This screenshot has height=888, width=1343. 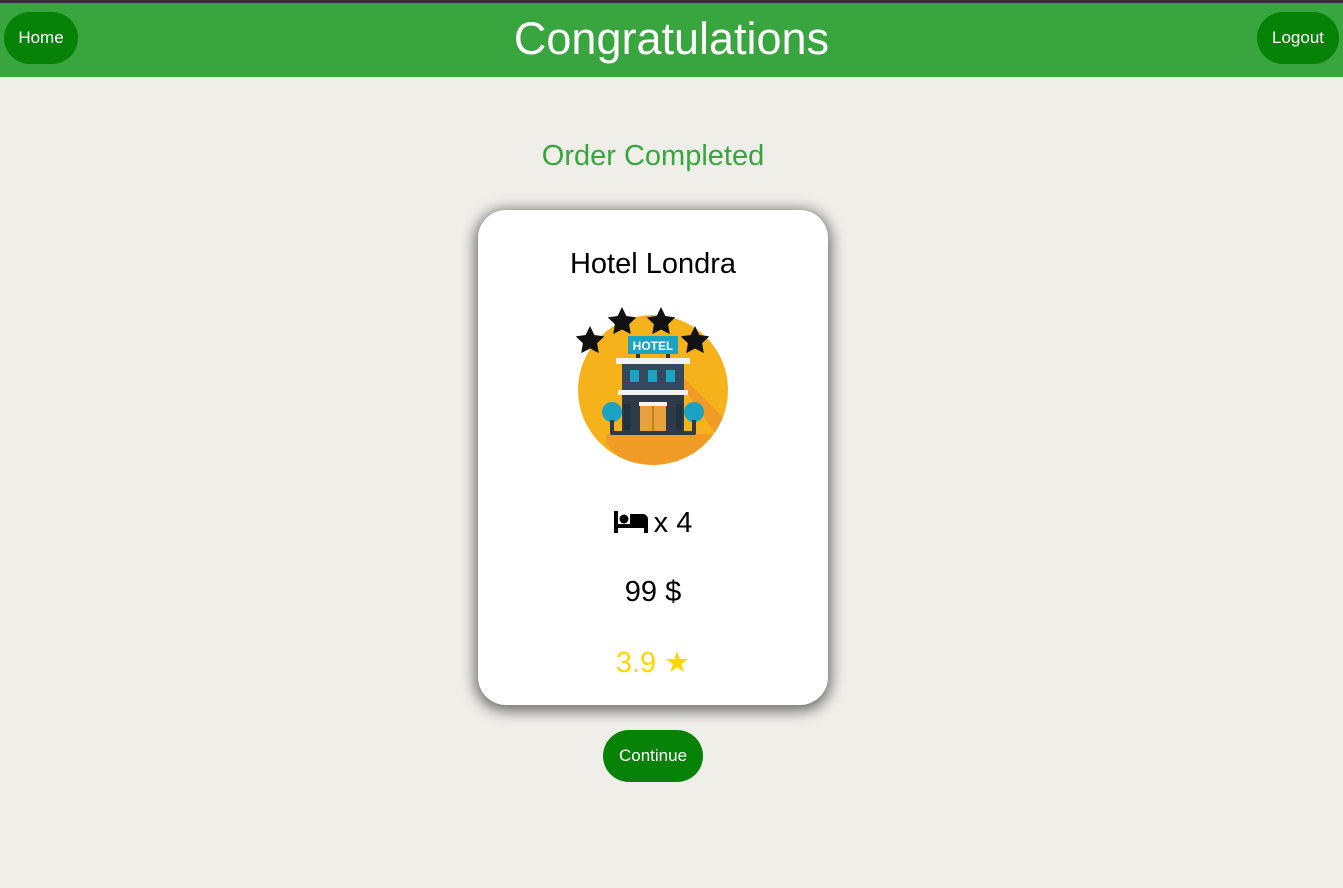 I want to click on hotel-illustration: HOTEL, so click(x=651, y=386).